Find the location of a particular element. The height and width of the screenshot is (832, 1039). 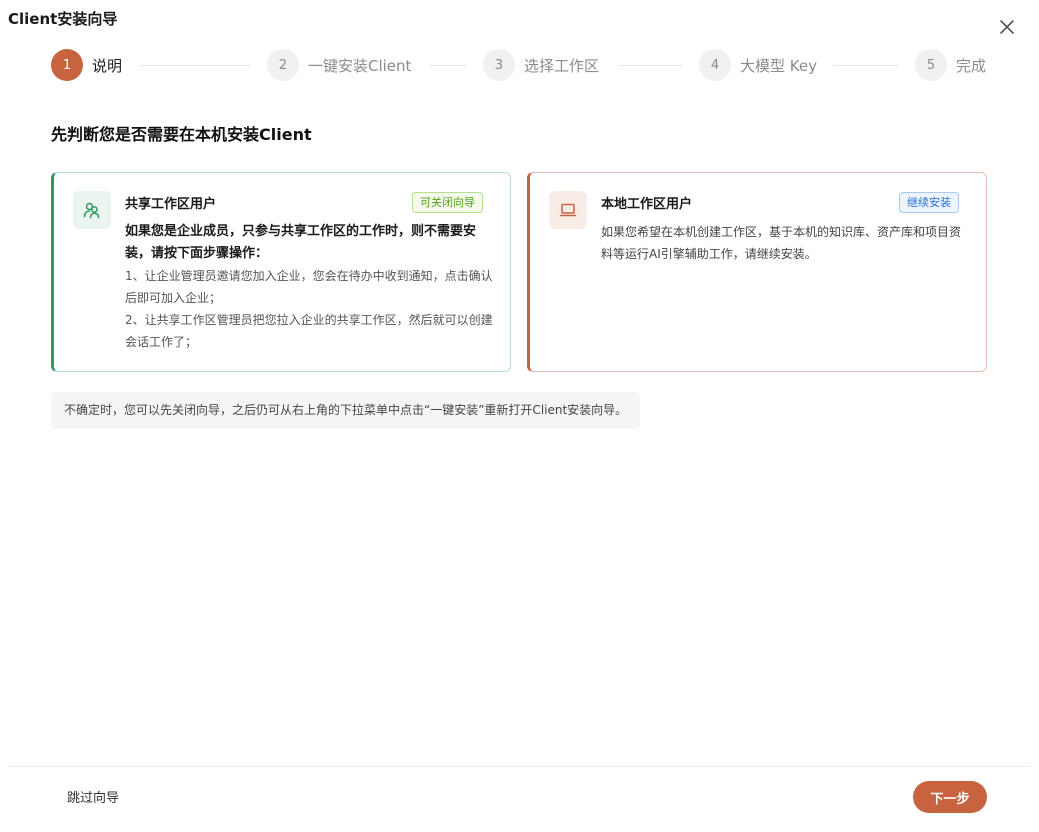

step-4: 4 大模型 Key is located at coordinates (758, 65).